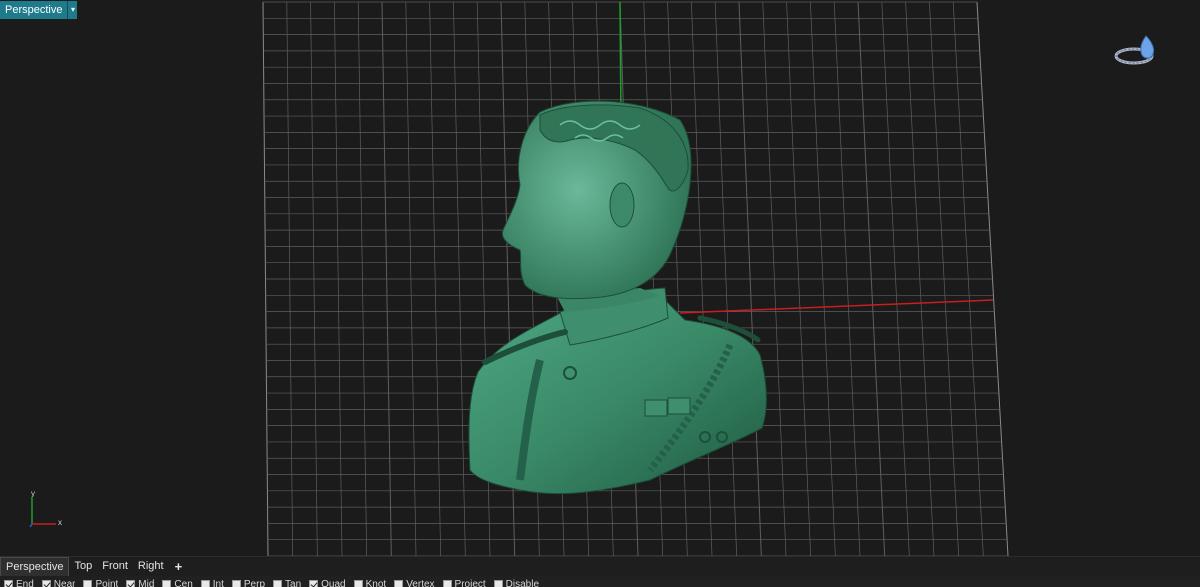 This screenshot has width=1200, height=587. What do you see at coordinates (72, 10) in the screenshot?
I see `caret-down-icon: ▾` at bounding box center [72, 10].